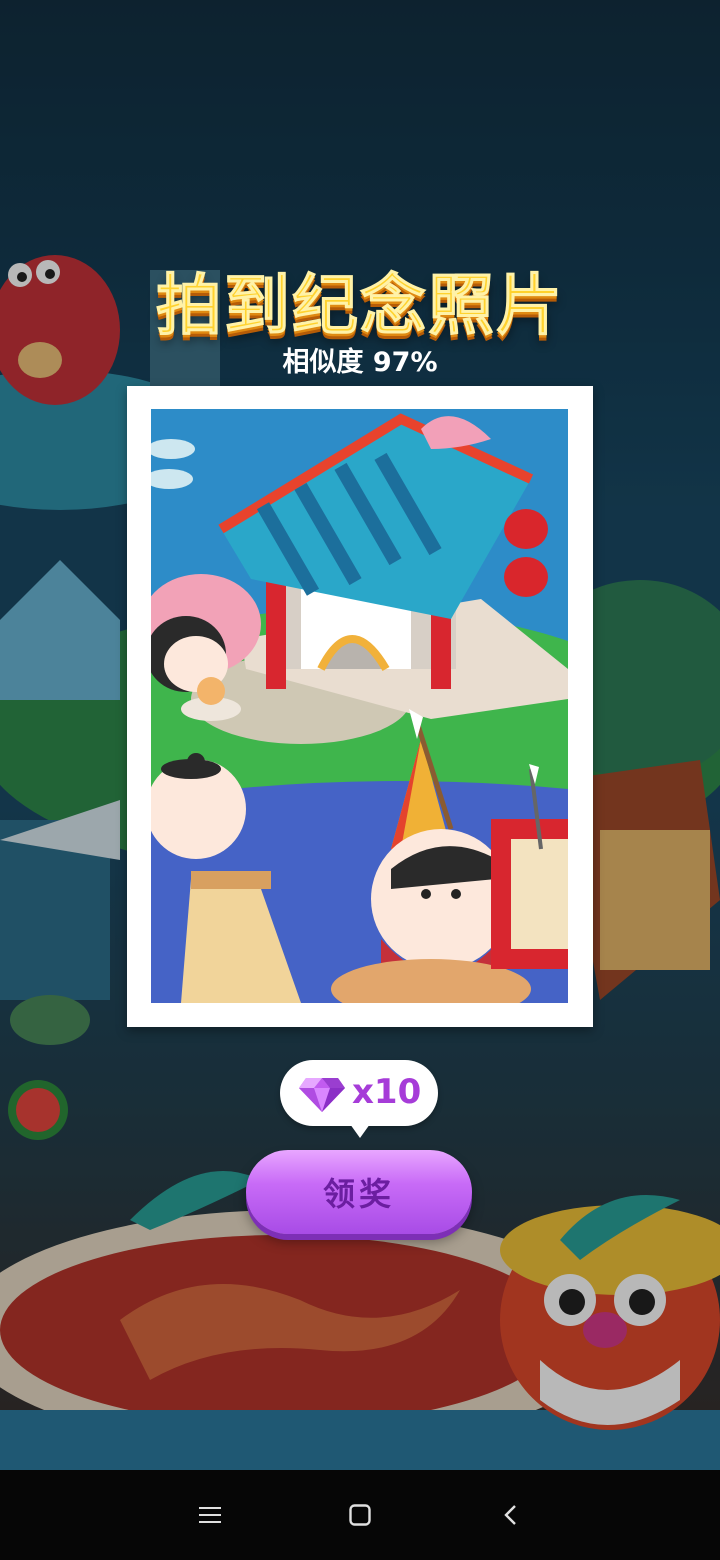 The image size is (720, 1560). I want to click on back-button, so click(510, 1515).